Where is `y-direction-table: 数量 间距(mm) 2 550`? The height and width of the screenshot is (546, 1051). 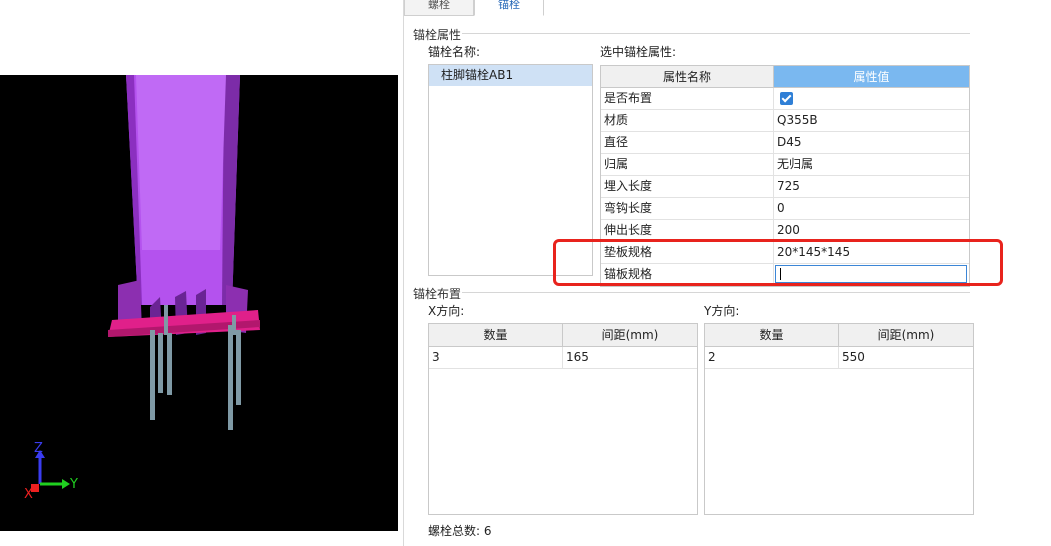 y-direction-table: 数量 间距(mm) 2 550 is located at coordinates (839, 419).